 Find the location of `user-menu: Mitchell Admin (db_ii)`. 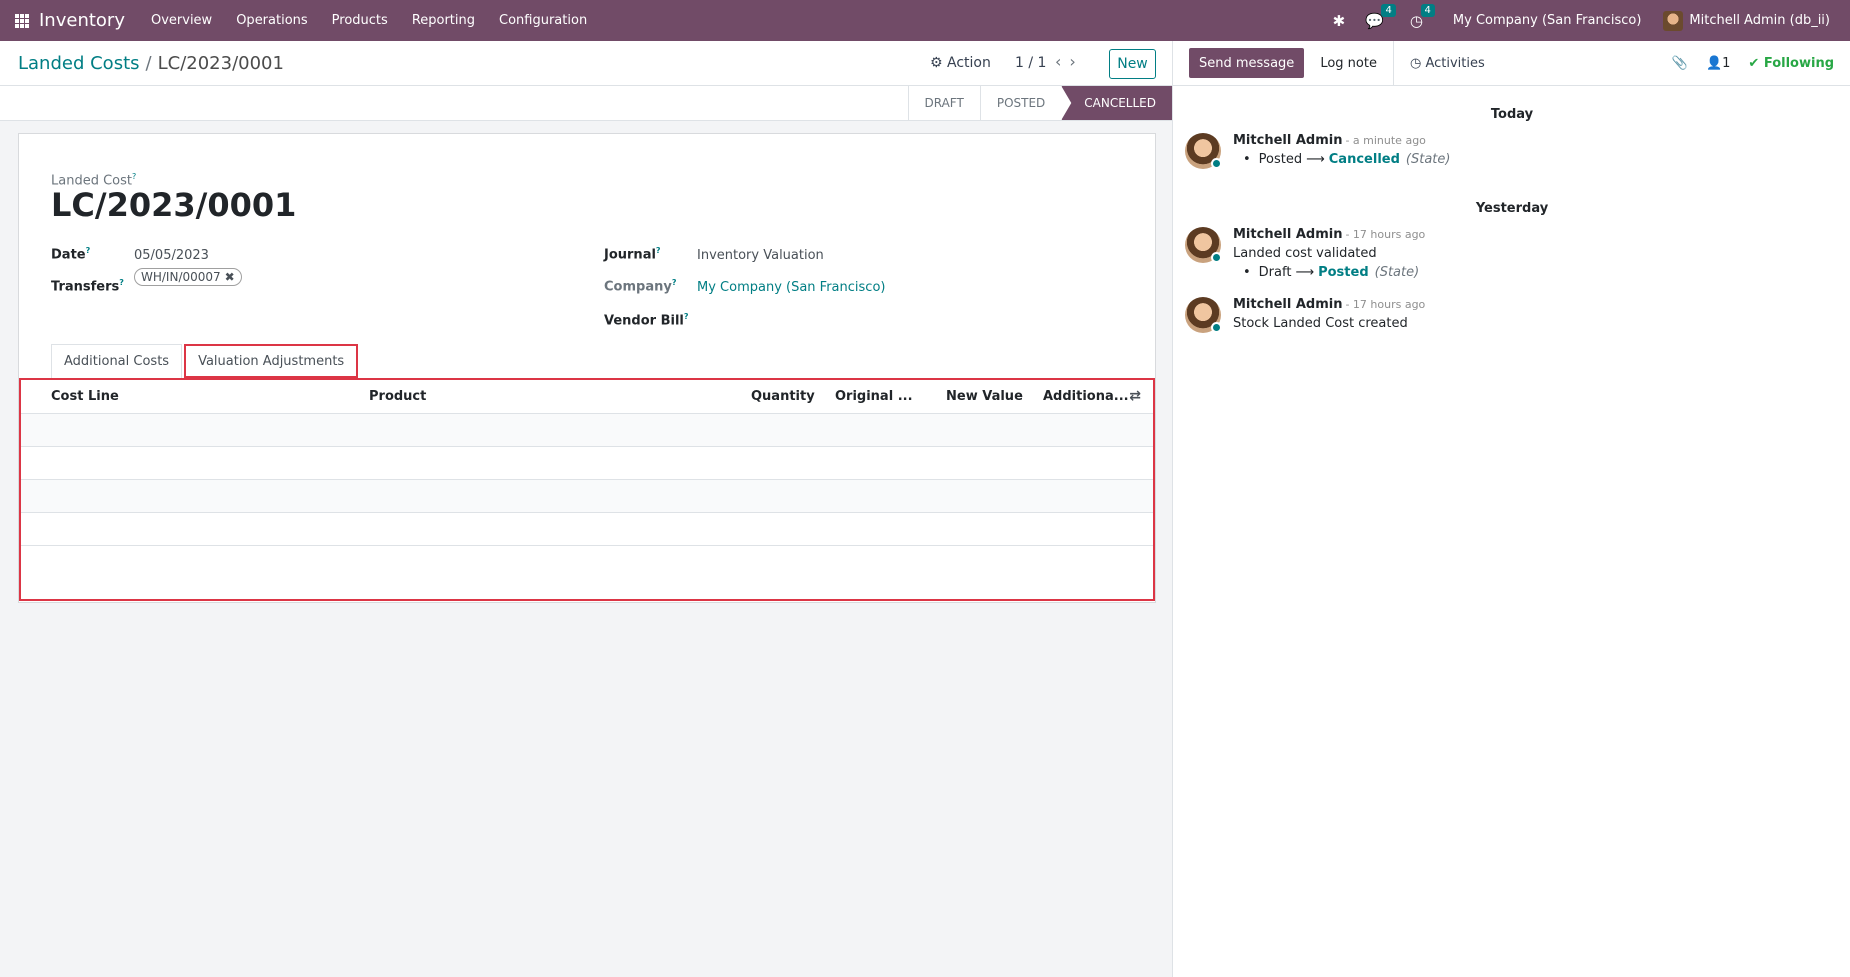

user-menu: Mitchell Admin (db_ii) is located at coordinates (1746, 20).